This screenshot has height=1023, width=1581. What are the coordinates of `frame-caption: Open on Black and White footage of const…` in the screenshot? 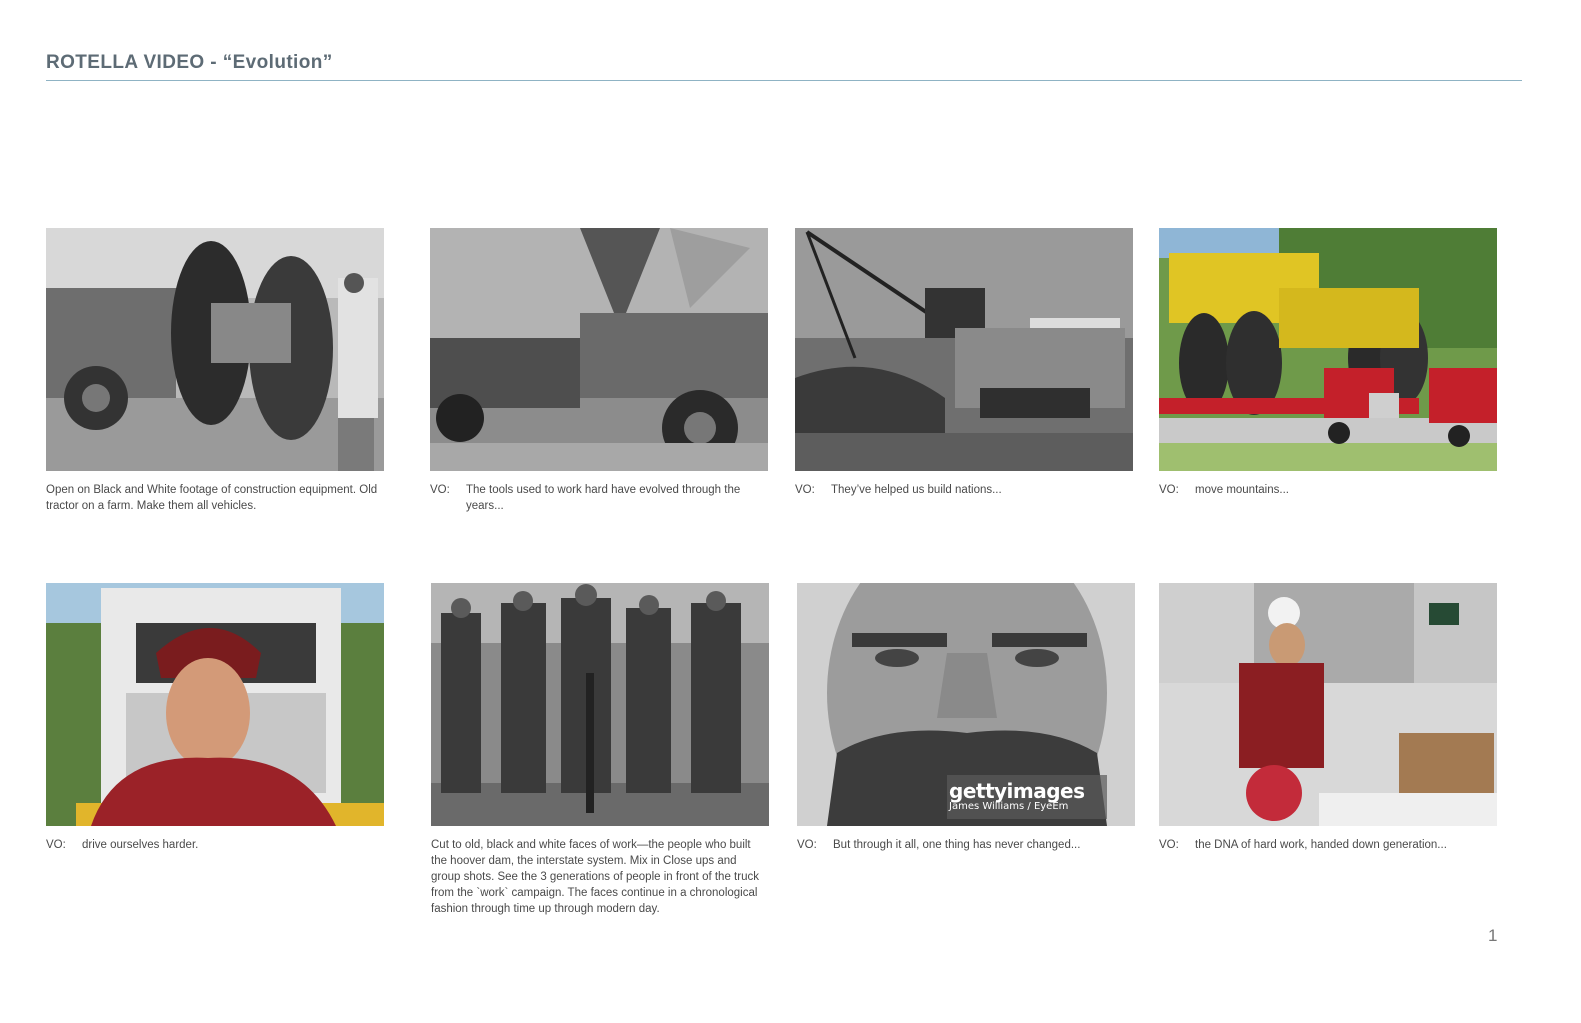 It's located at (215, 498).